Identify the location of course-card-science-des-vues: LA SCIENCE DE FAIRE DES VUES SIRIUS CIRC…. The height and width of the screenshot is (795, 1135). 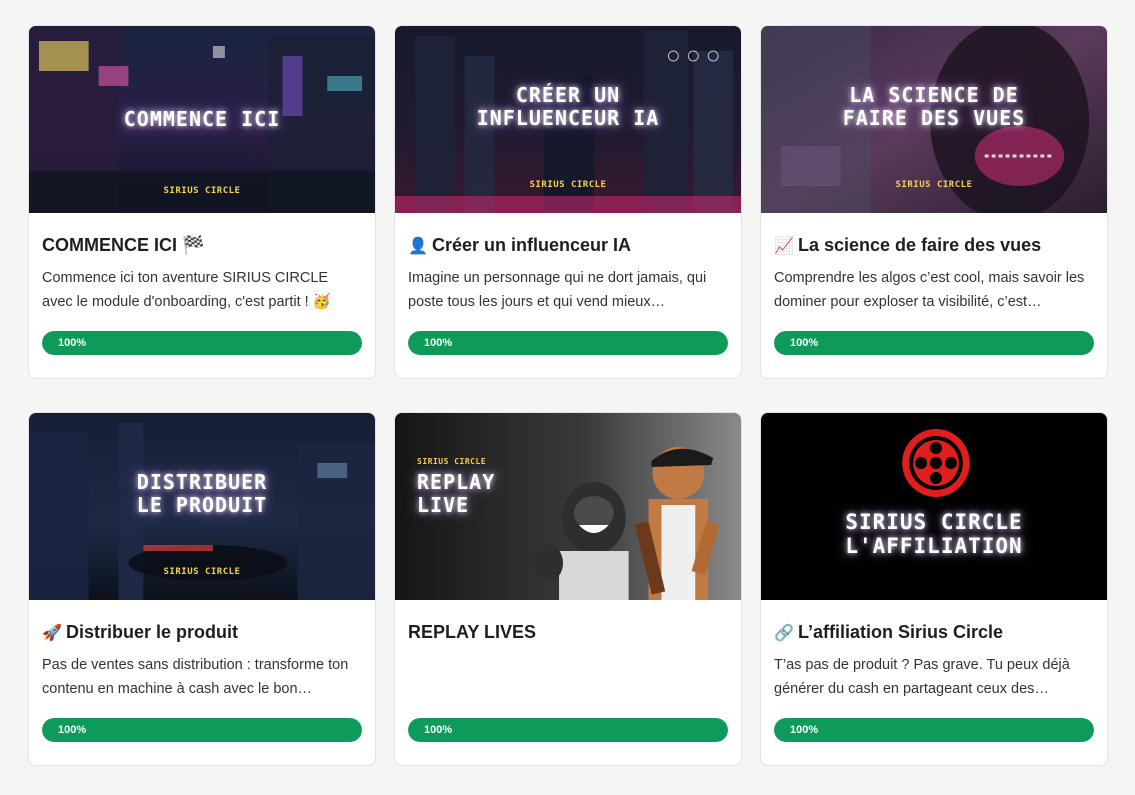
(934, 202).